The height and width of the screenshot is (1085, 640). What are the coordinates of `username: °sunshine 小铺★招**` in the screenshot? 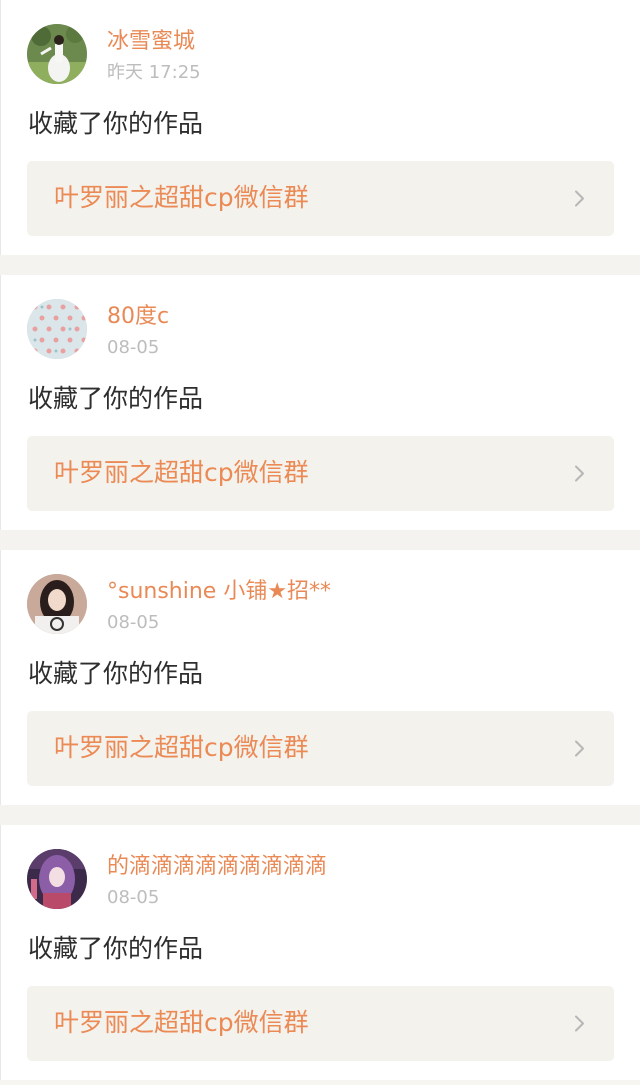 It's located at (219, 592).